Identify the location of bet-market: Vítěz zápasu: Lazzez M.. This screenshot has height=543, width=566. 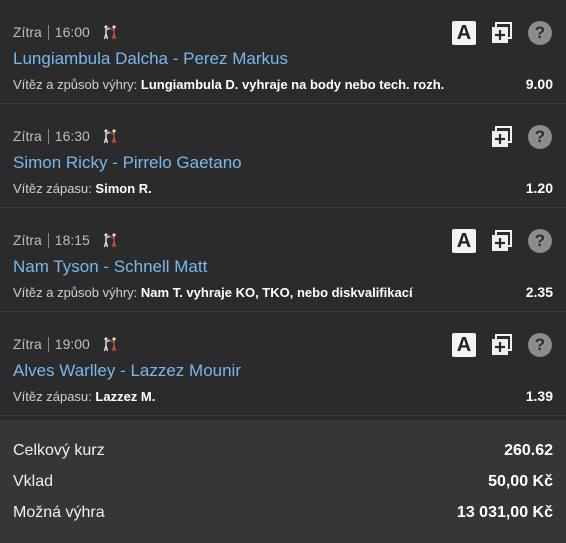
(84, 396).